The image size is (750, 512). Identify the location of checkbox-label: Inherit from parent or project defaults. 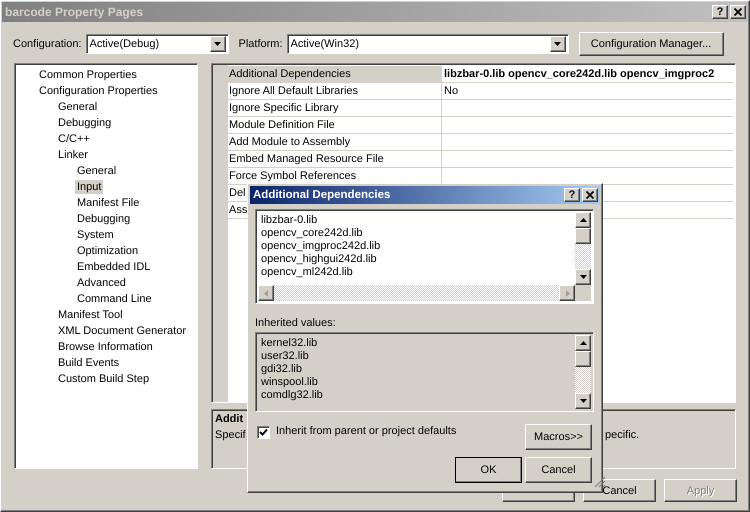
(367, 431).